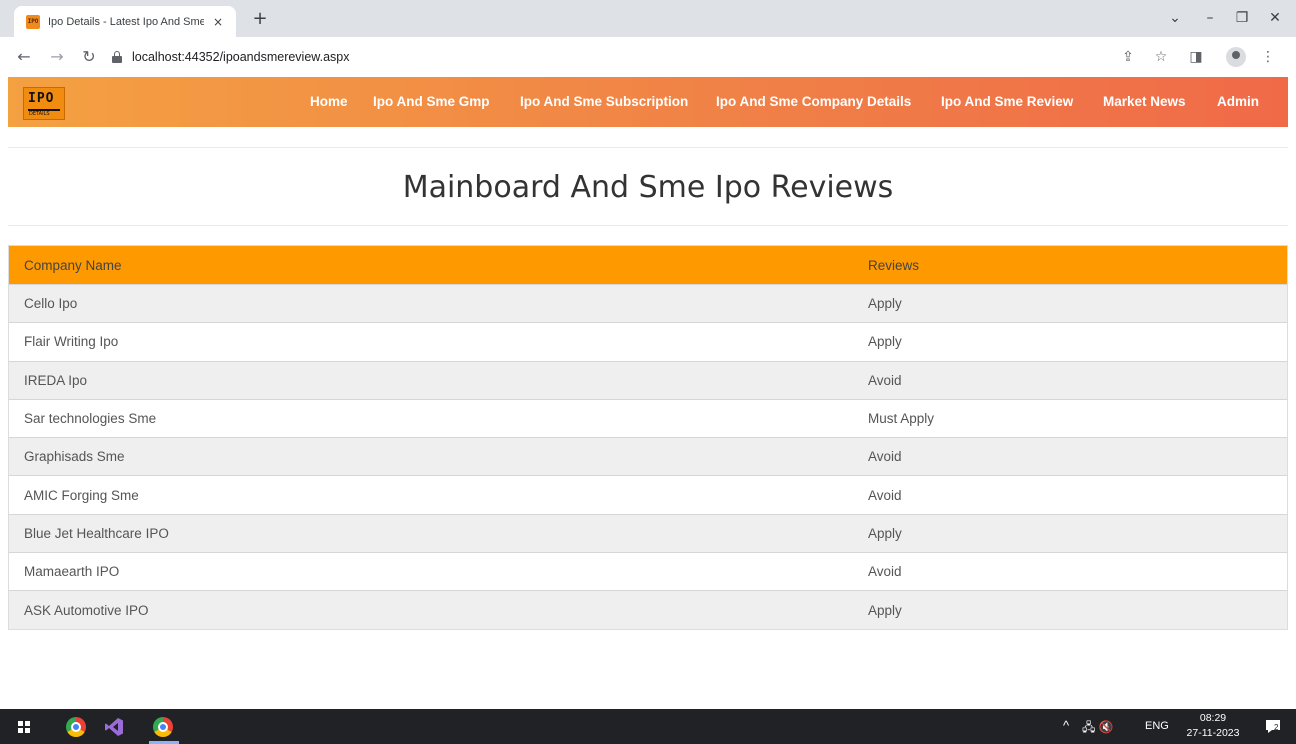 The image size is (1296, 744). Describe the element at coordinates (648, 418) in the screenshot. I see `table-row: Sar technologies Sme Must Apply` at that location.